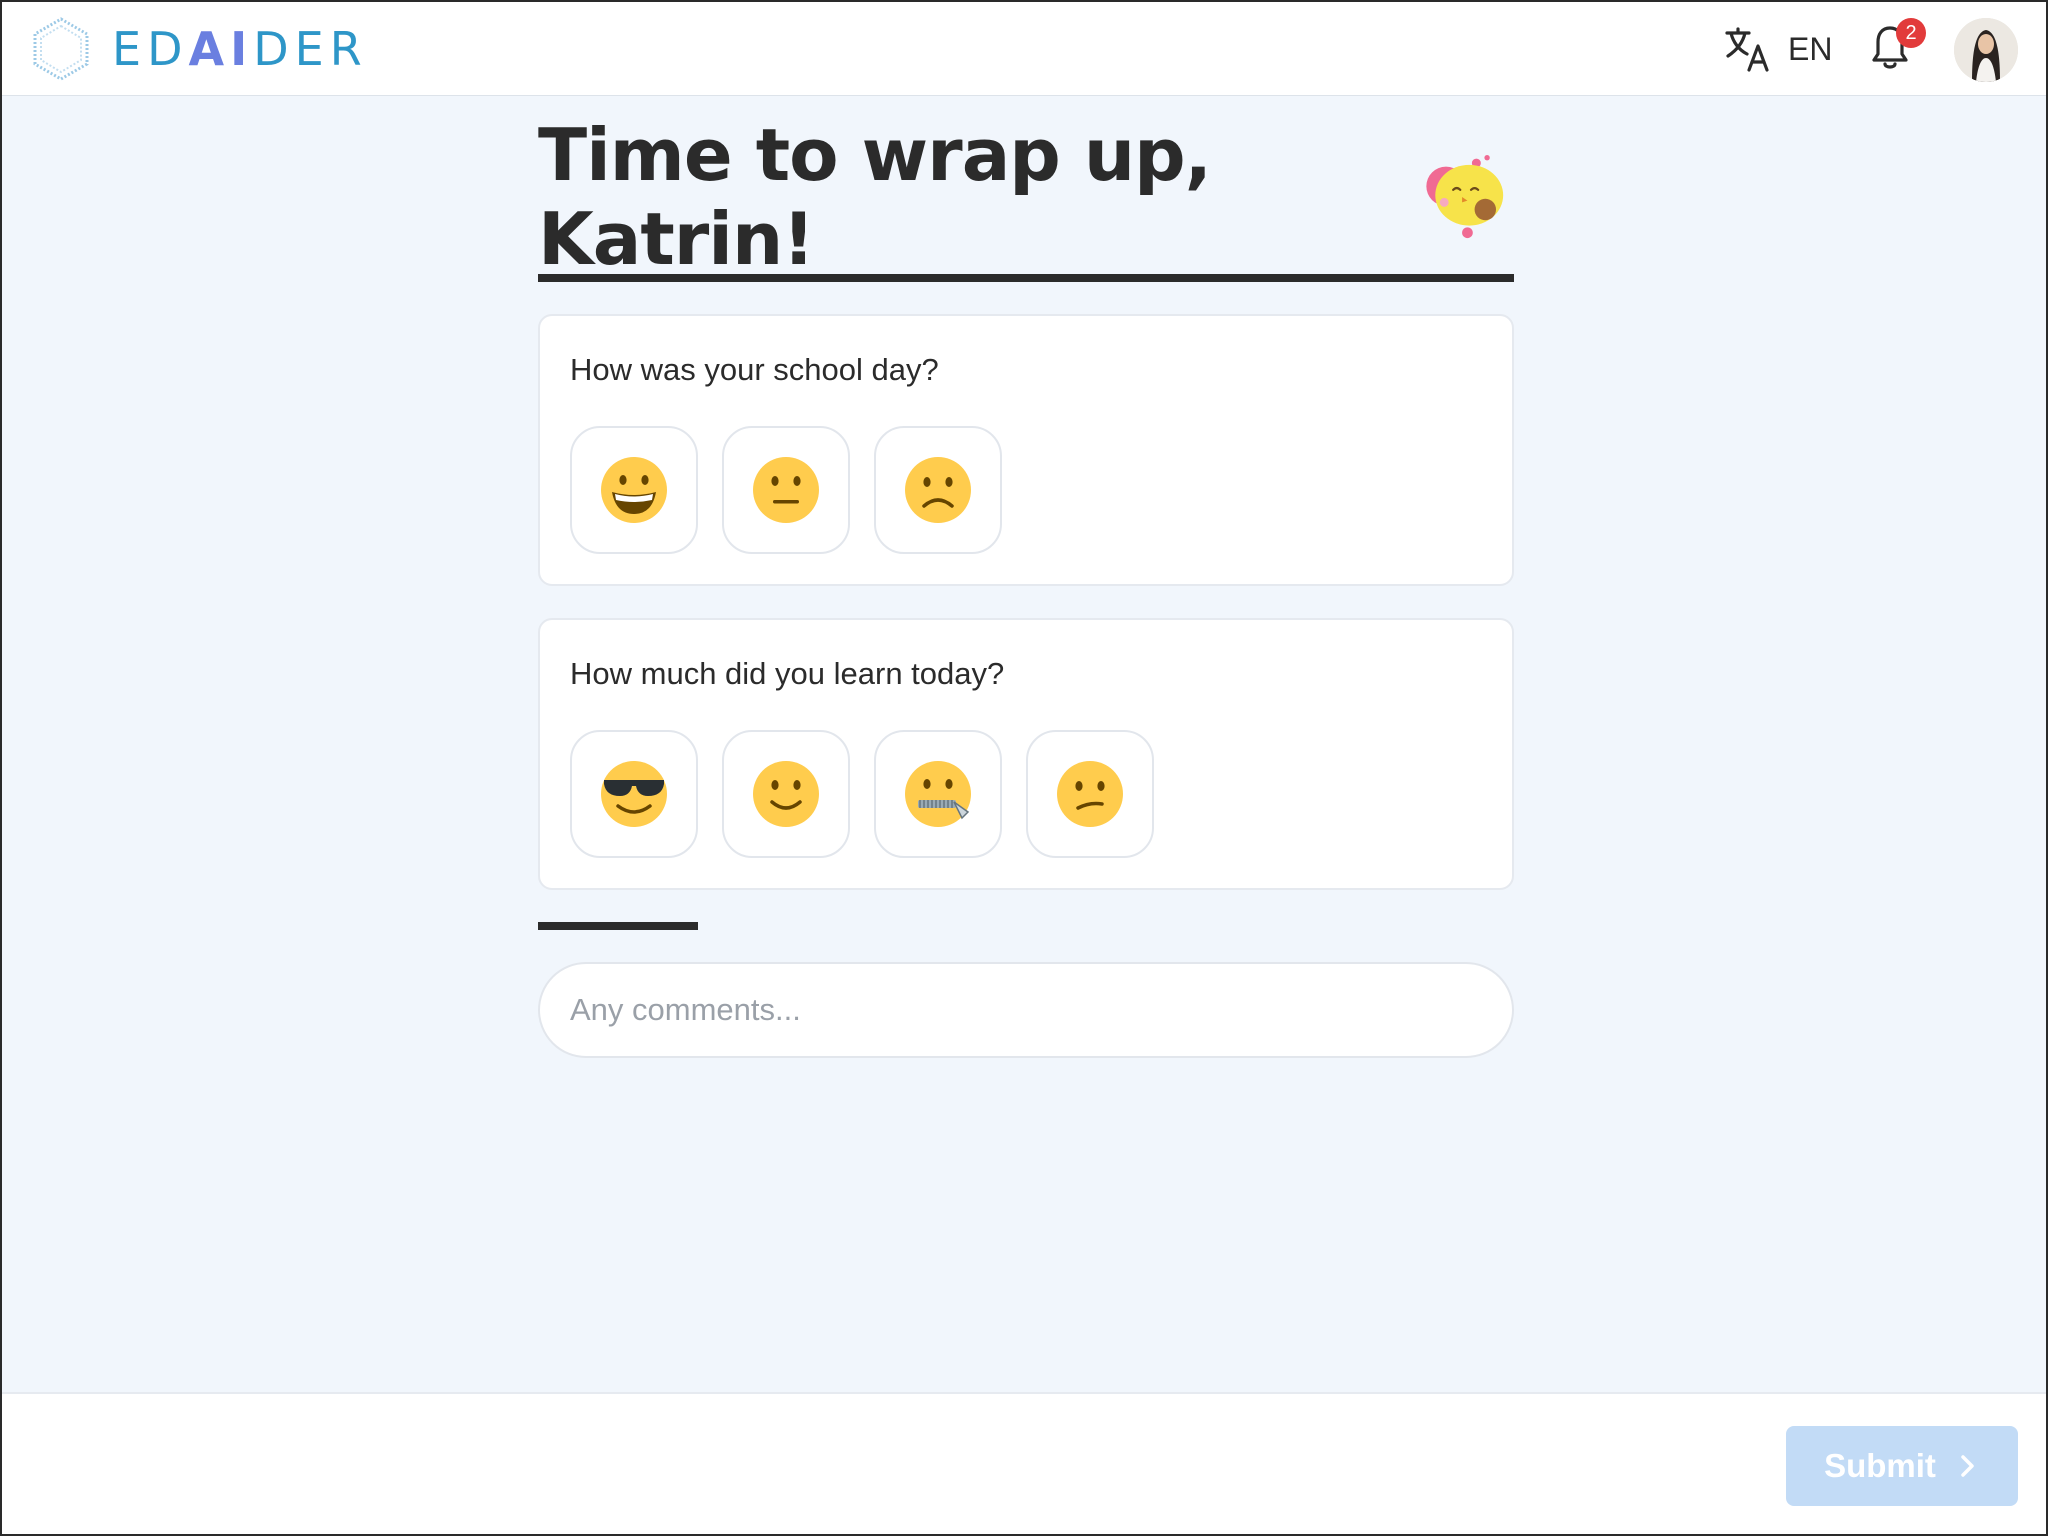 Image resolution: width=2048 pixels, height=1536 pixels. I want to click on section-divider, so click(618, 926).